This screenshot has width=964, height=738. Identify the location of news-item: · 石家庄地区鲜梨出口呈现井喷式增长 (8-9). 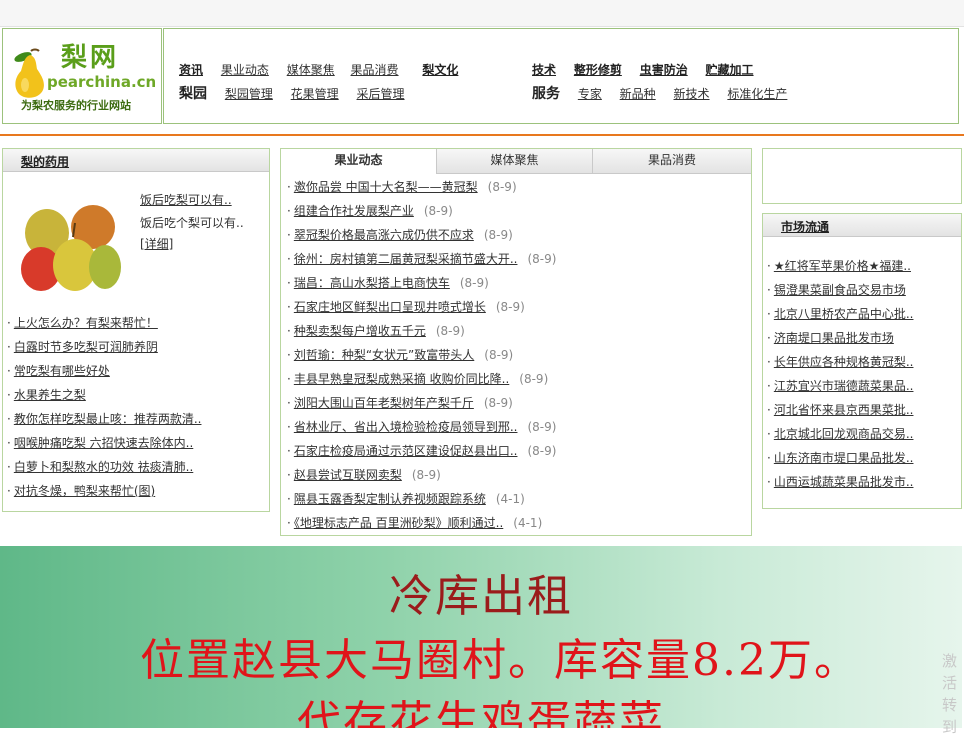
(421, 307).